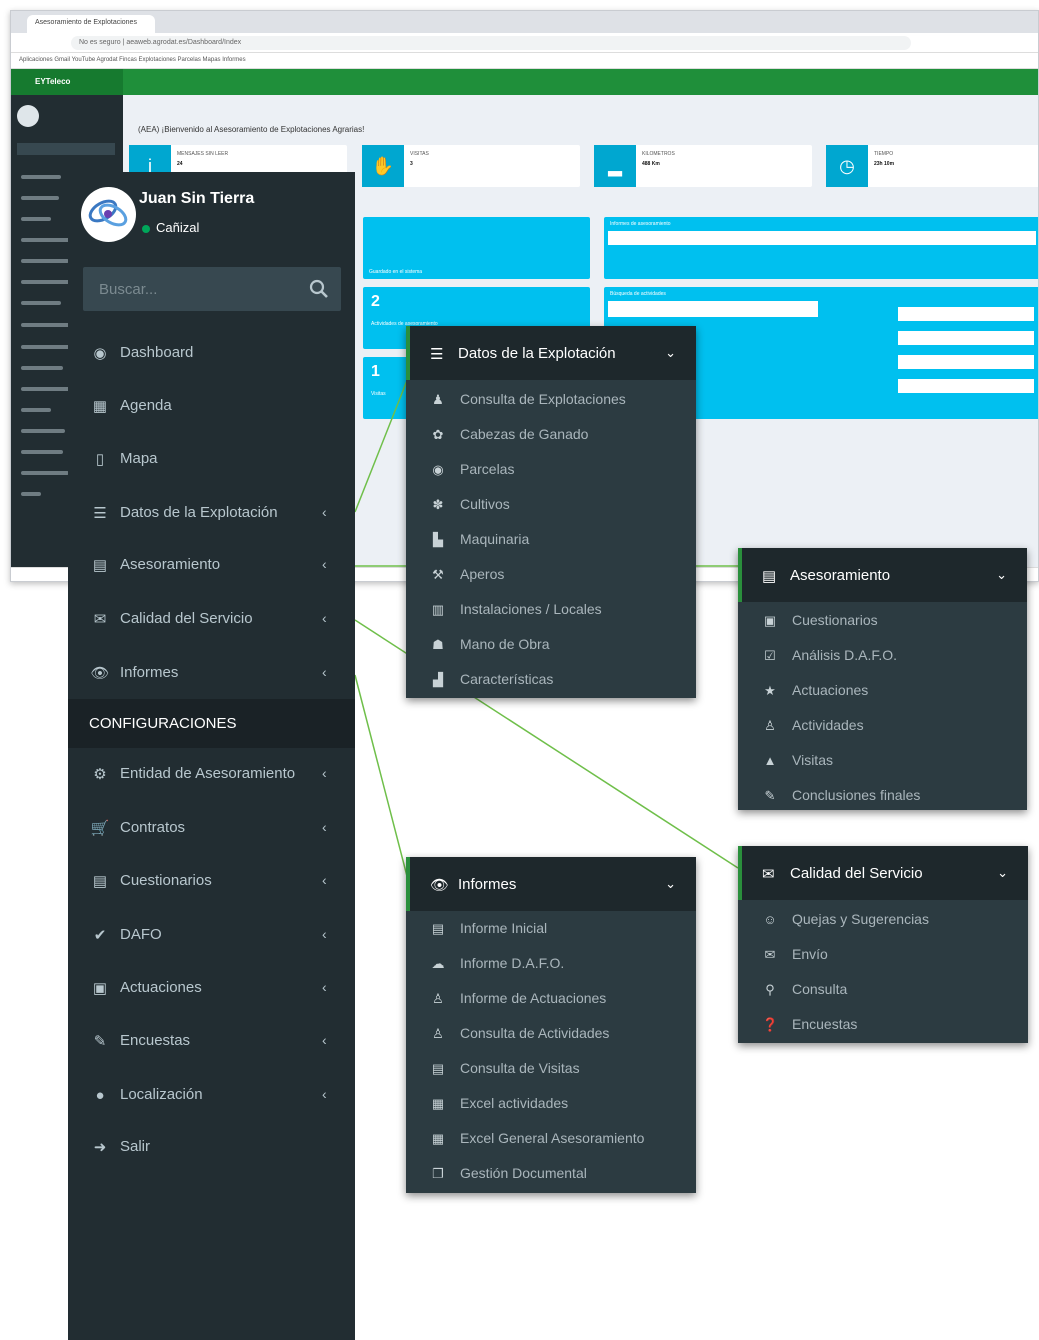  Describe the element at coordinates (551, 928) in the screenshot. I see `submenu-item: ▤ Informe Inicial` at that location.